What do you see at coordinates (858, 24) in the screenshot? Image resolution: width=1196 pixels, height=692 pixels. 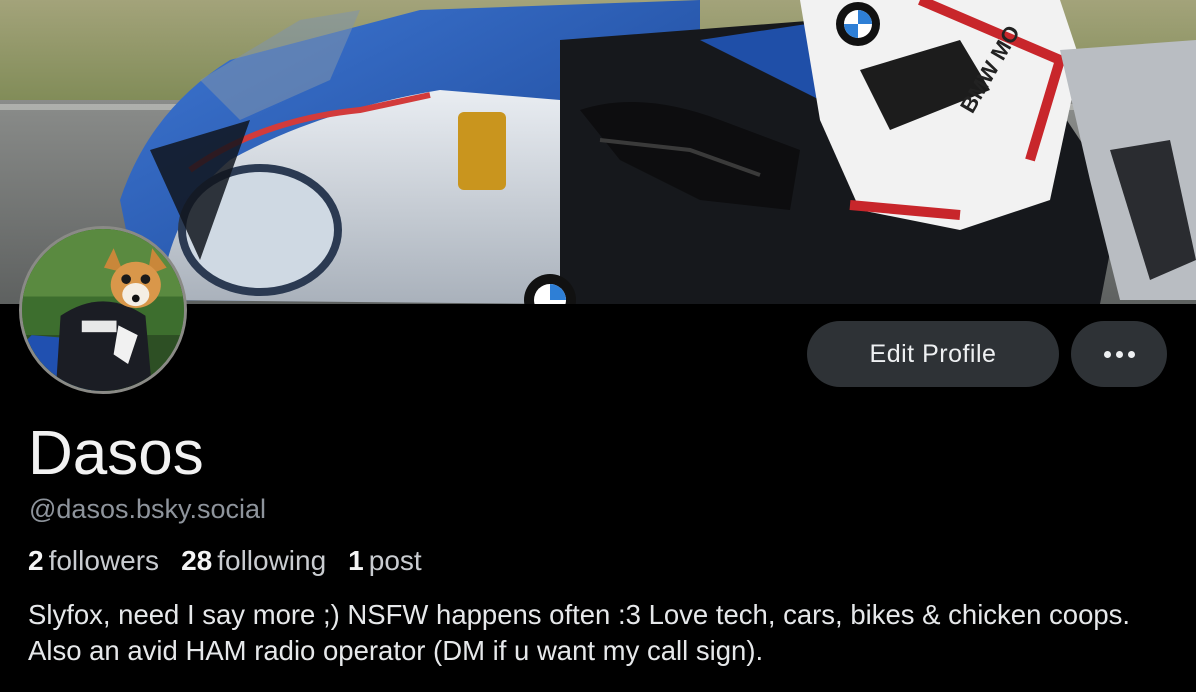 I see `bmw-logo-icon` at bounding box center [858, 24].